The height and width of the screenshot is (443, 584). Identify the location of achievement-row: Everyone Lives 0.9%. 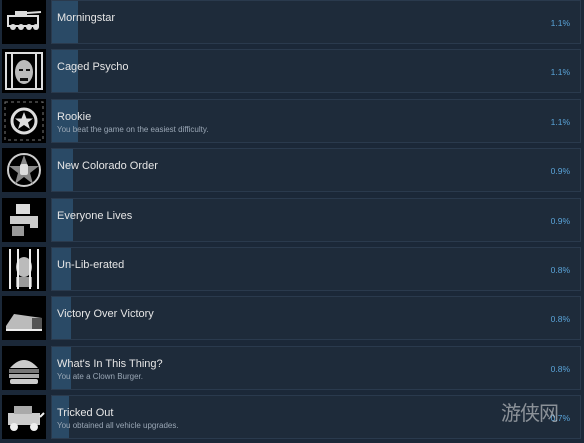
(292, 222).